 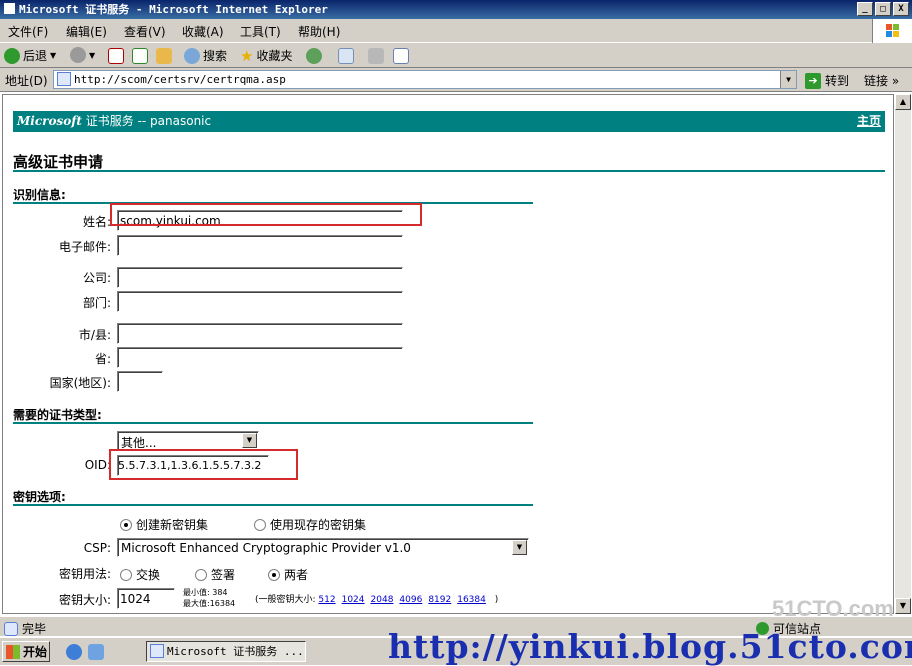 I want to click on menu-file: 文件(F), so click(x=28, y=31).